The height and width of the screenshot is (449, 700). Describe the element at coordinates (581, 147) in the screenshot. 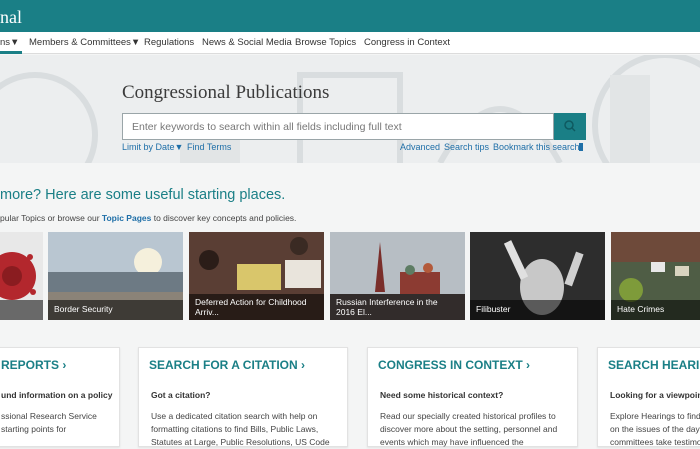

I see `bookmark-icon` at that location.